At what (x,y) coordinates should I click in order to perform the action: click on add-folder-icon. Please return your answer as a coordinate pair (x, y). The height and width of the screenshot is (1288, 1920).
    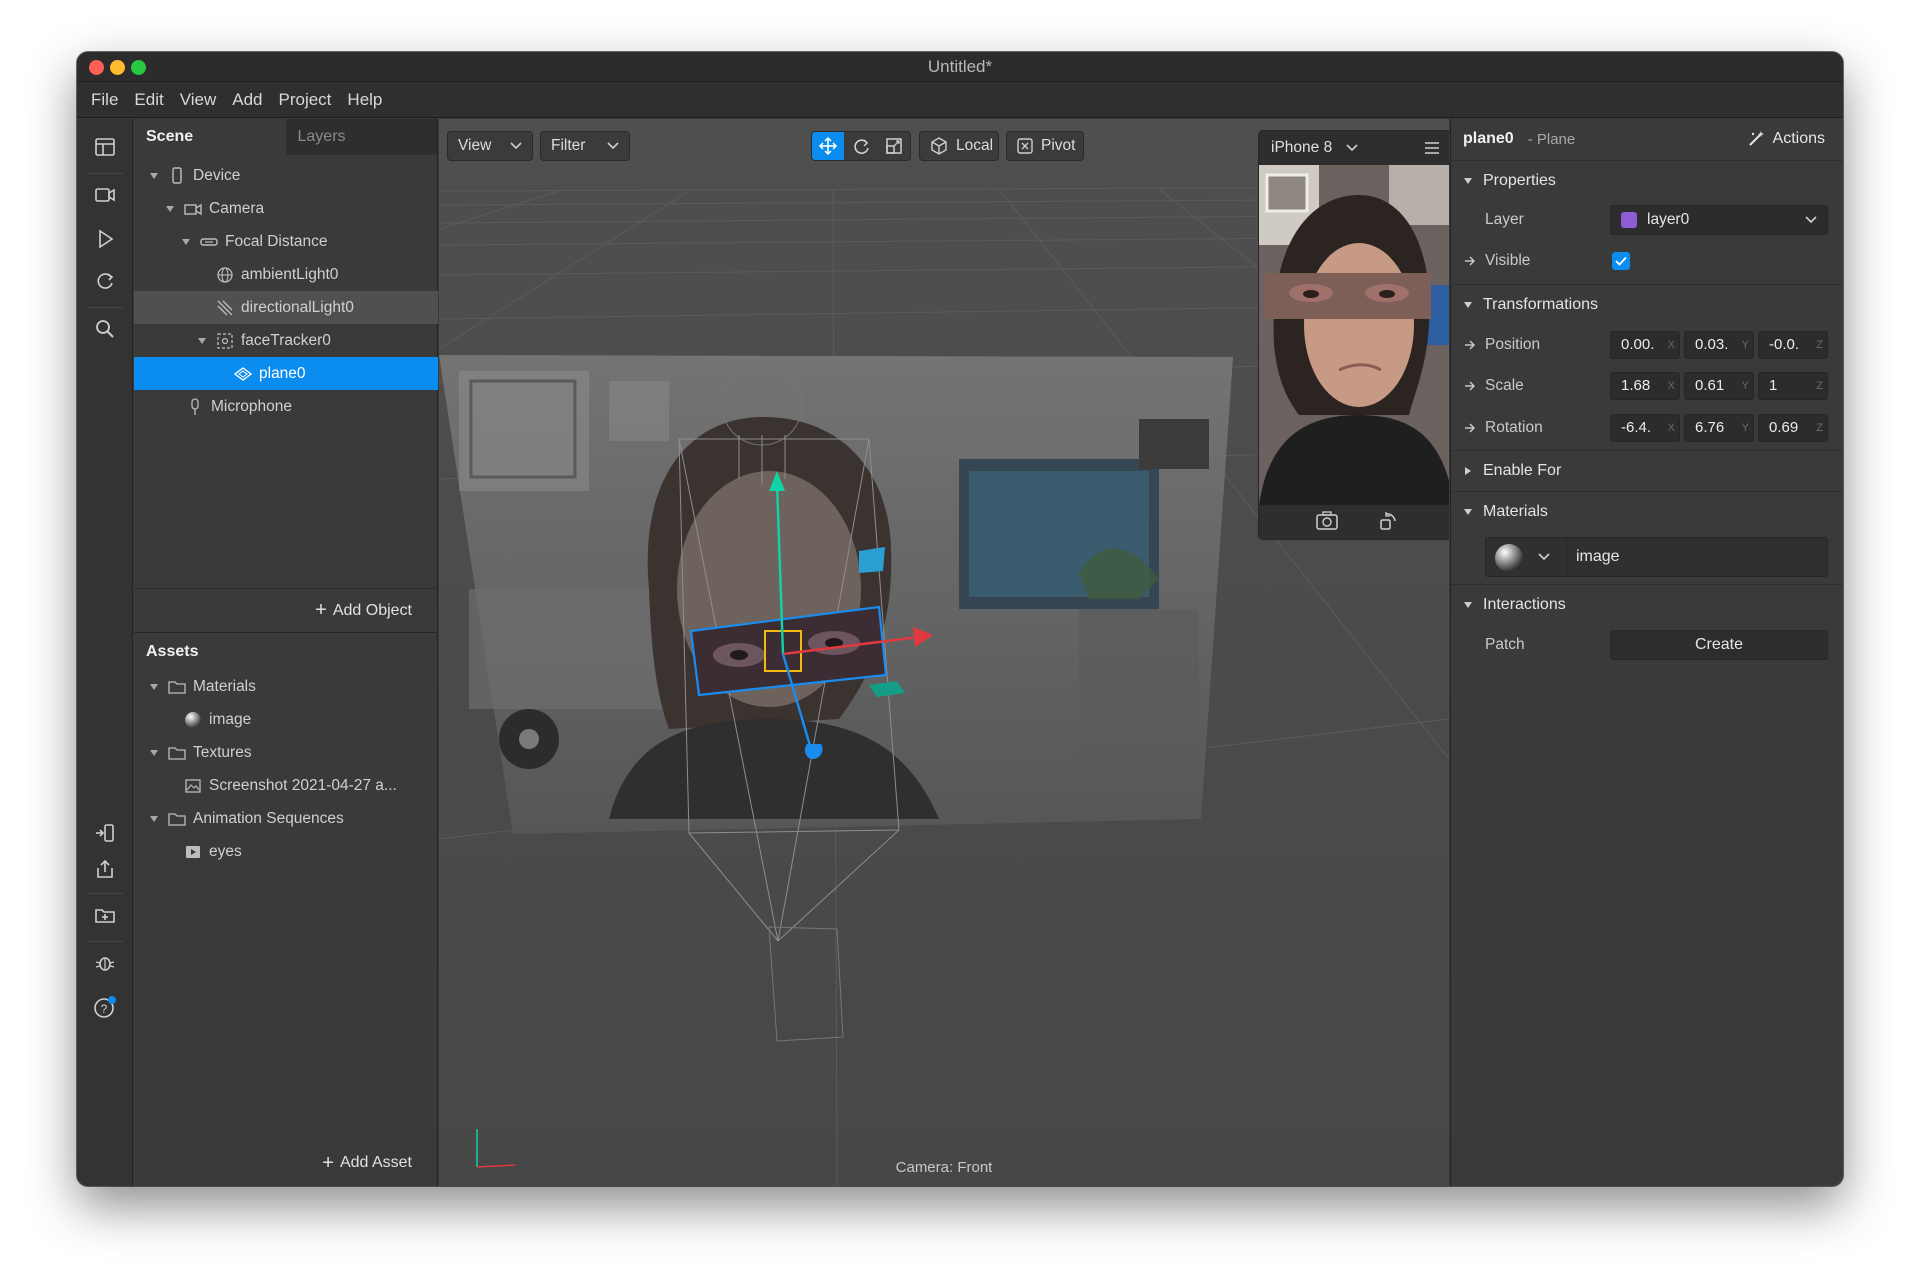
    Looking at the image, I should click on (105, 915).